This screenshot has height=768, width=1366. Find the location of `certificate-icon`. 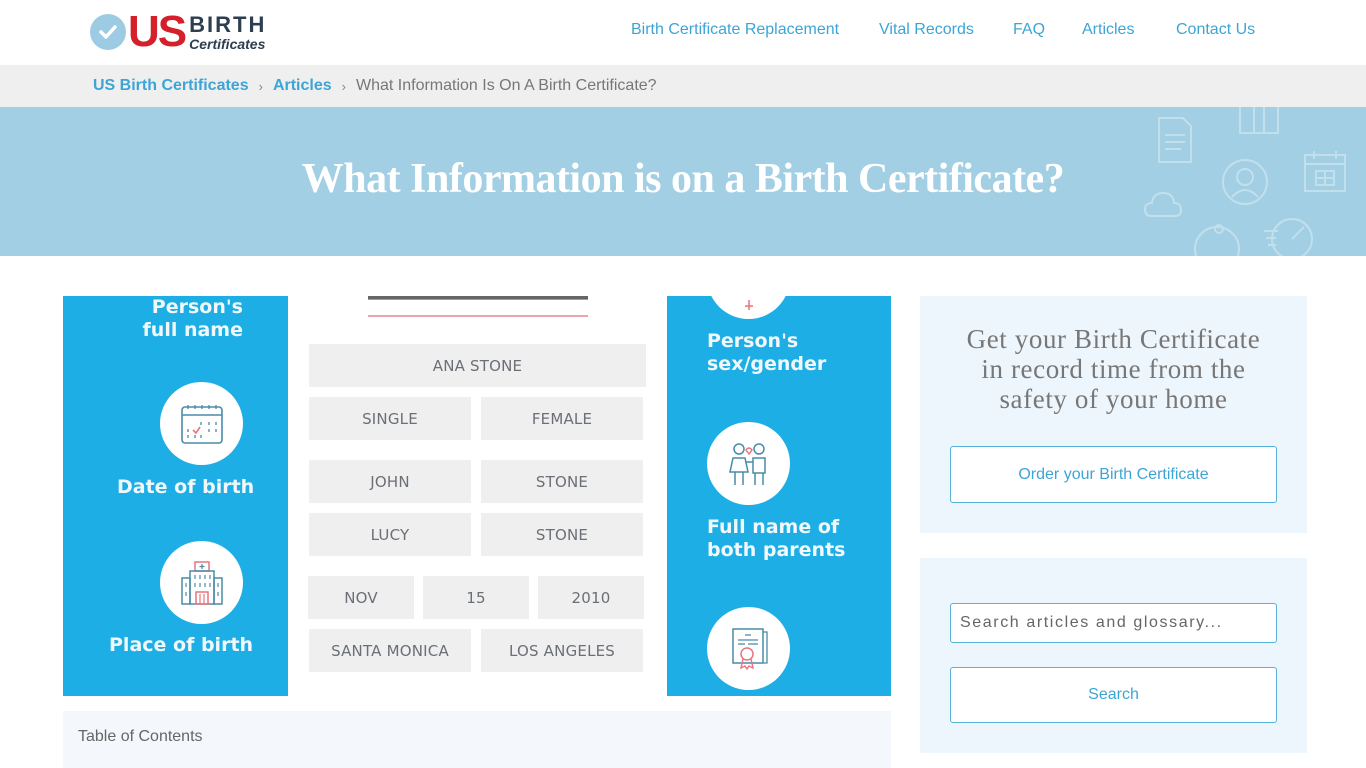

certificate-icon is located at coordinates (748, 648).